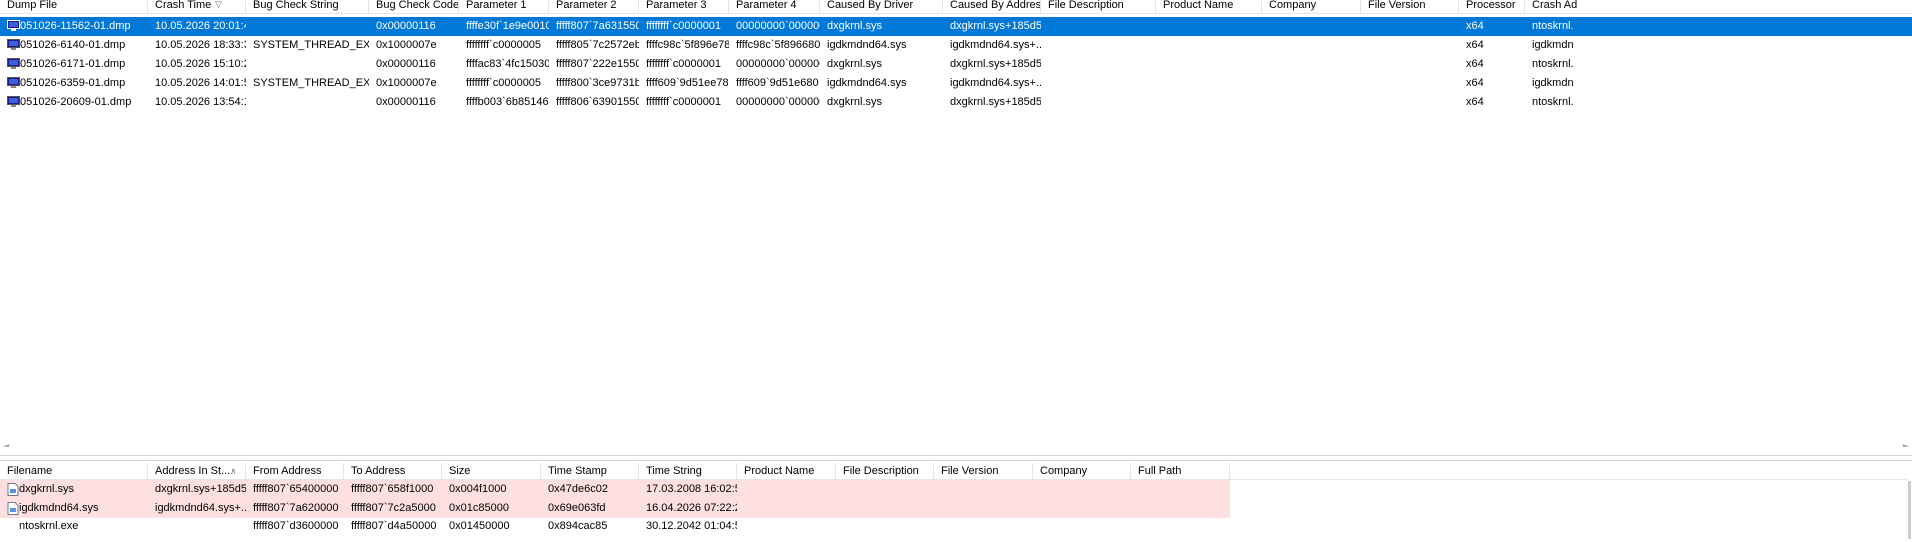  I want to click on cell-time-string: 16.04.2026 07:22:21, so click(691, 508).